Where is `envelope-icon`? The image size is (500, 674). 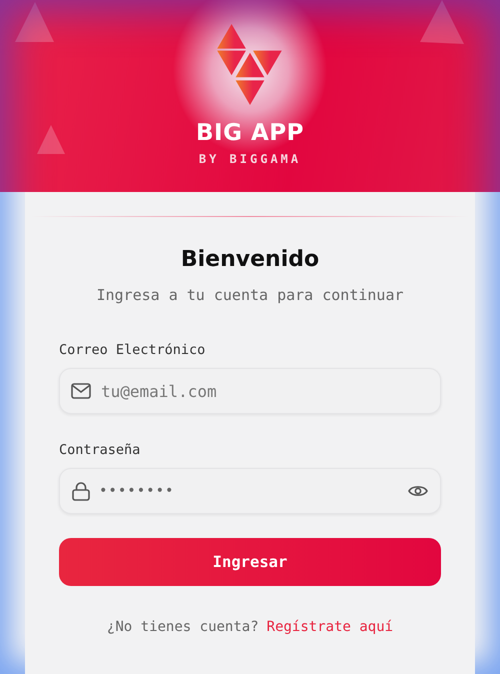 envelope-icon is located at coordinates (81, 391).